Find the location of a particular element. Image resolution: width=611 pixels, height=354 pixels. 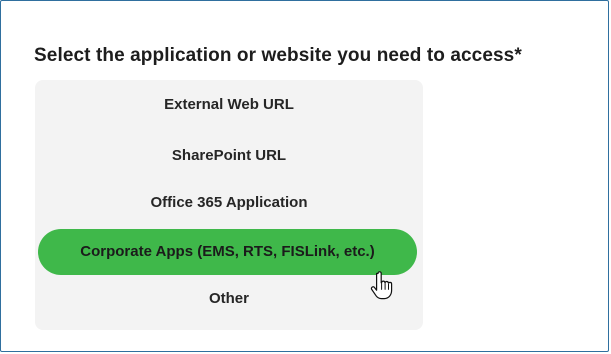

option-office-365-application: Office 365 Application is located at coordinates (229, 203).